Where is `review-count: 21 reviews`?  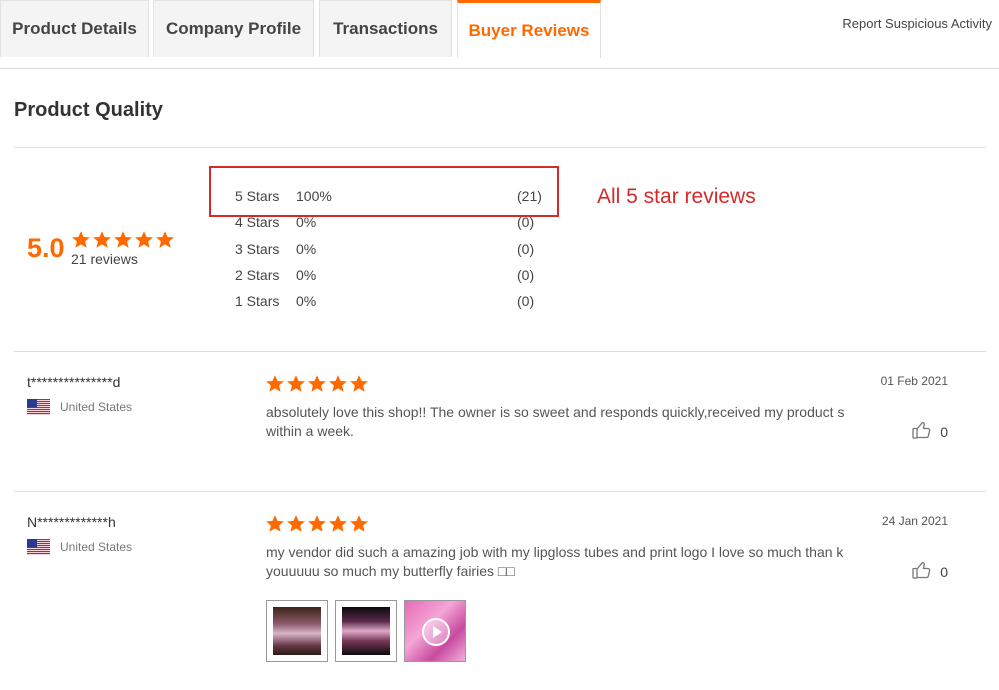
review-count: 21 reviews is located at coordinates (104, 259).